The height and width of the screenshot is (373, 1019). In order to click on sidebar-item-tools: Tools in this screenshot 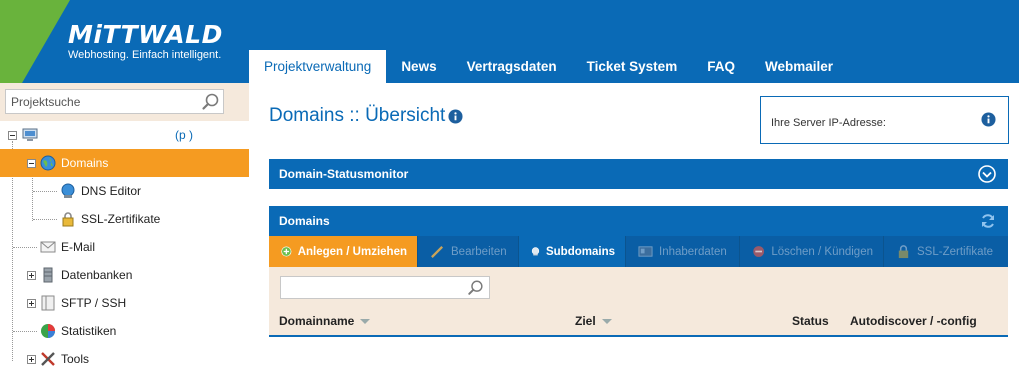, I will do `click(124, 359)`.